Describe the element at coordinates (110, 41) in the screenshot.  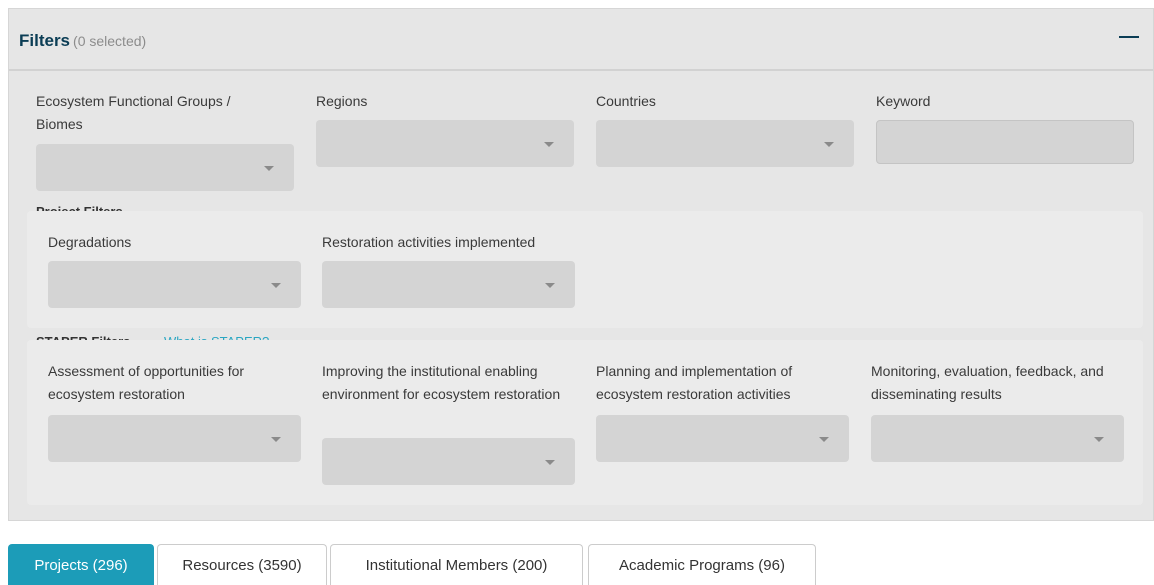
I see `filters-selected-count: (0 selected)` at that location.